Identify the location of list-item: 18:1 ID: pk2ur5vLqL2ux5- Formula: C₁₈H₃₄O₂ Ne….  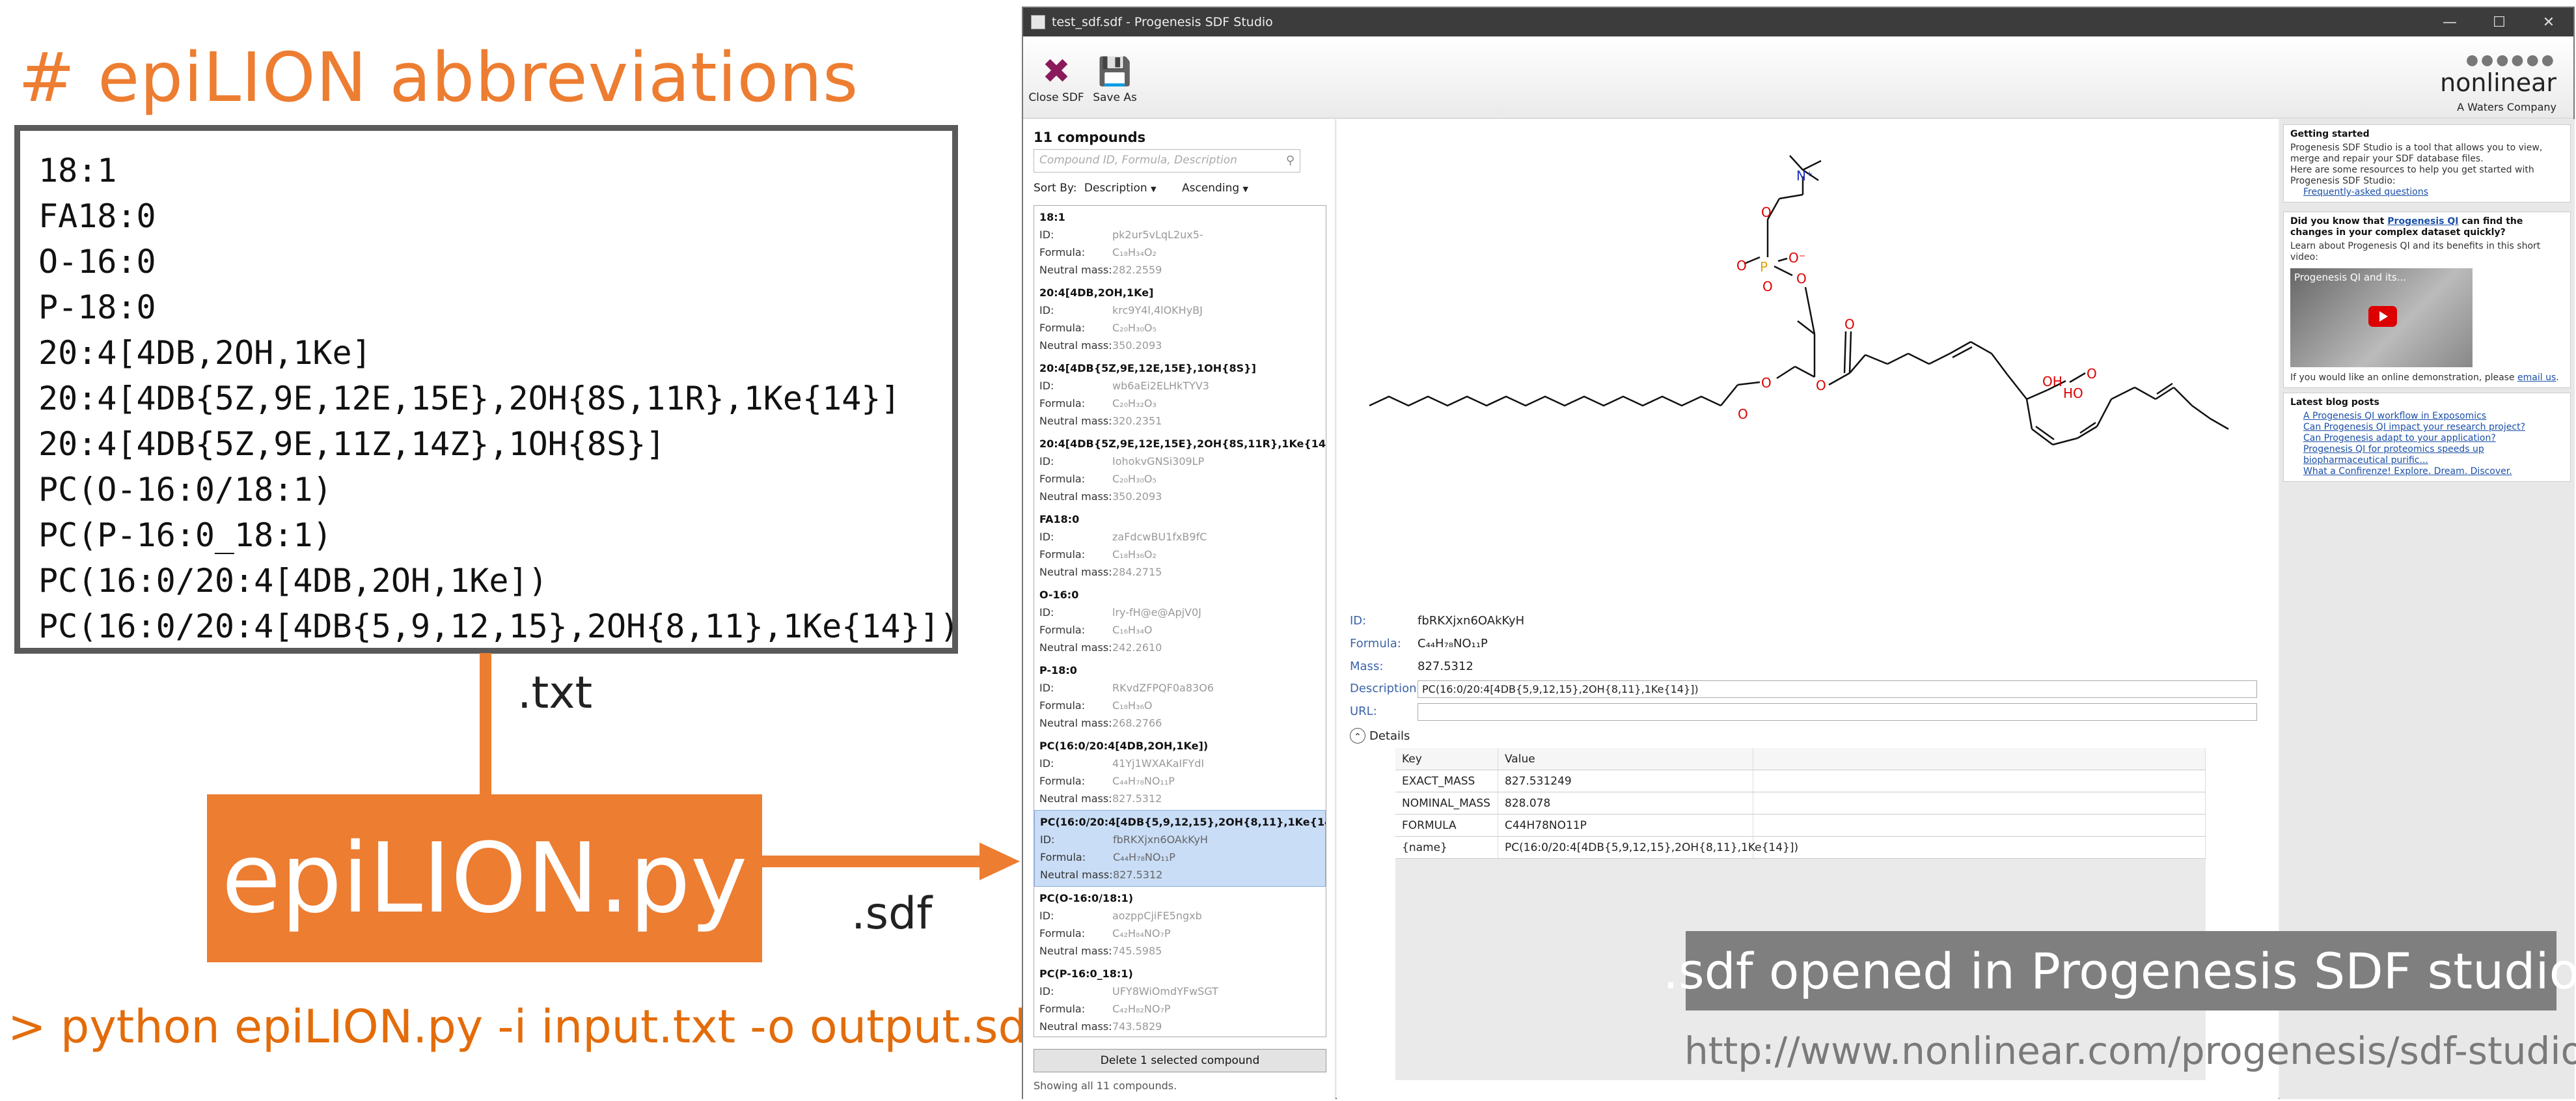
(1180, 243).